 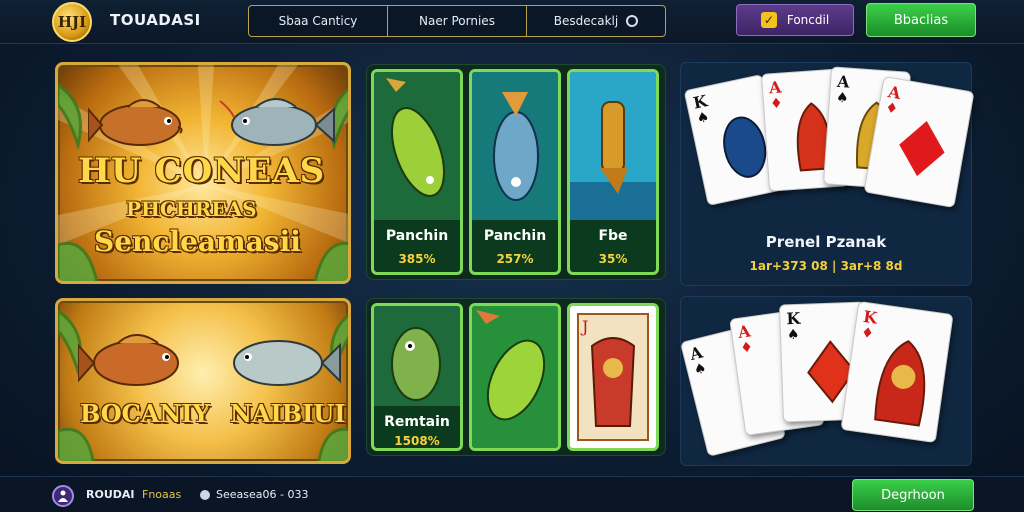 What do you see at coordinates (826, 266) in the screenshot?
I see `card-panel-odds: 1ar+373 08 | 3ar+8 8d` at bounding box center [826, 266].